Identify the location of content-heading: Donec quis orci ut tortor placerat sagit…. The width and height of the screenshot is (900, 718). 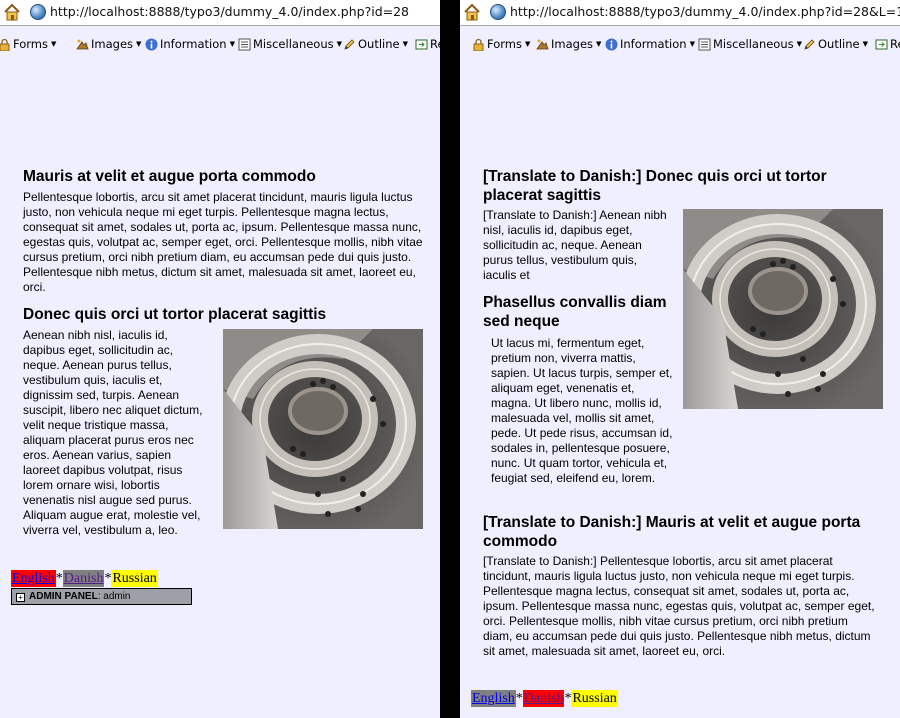
(175, 314).